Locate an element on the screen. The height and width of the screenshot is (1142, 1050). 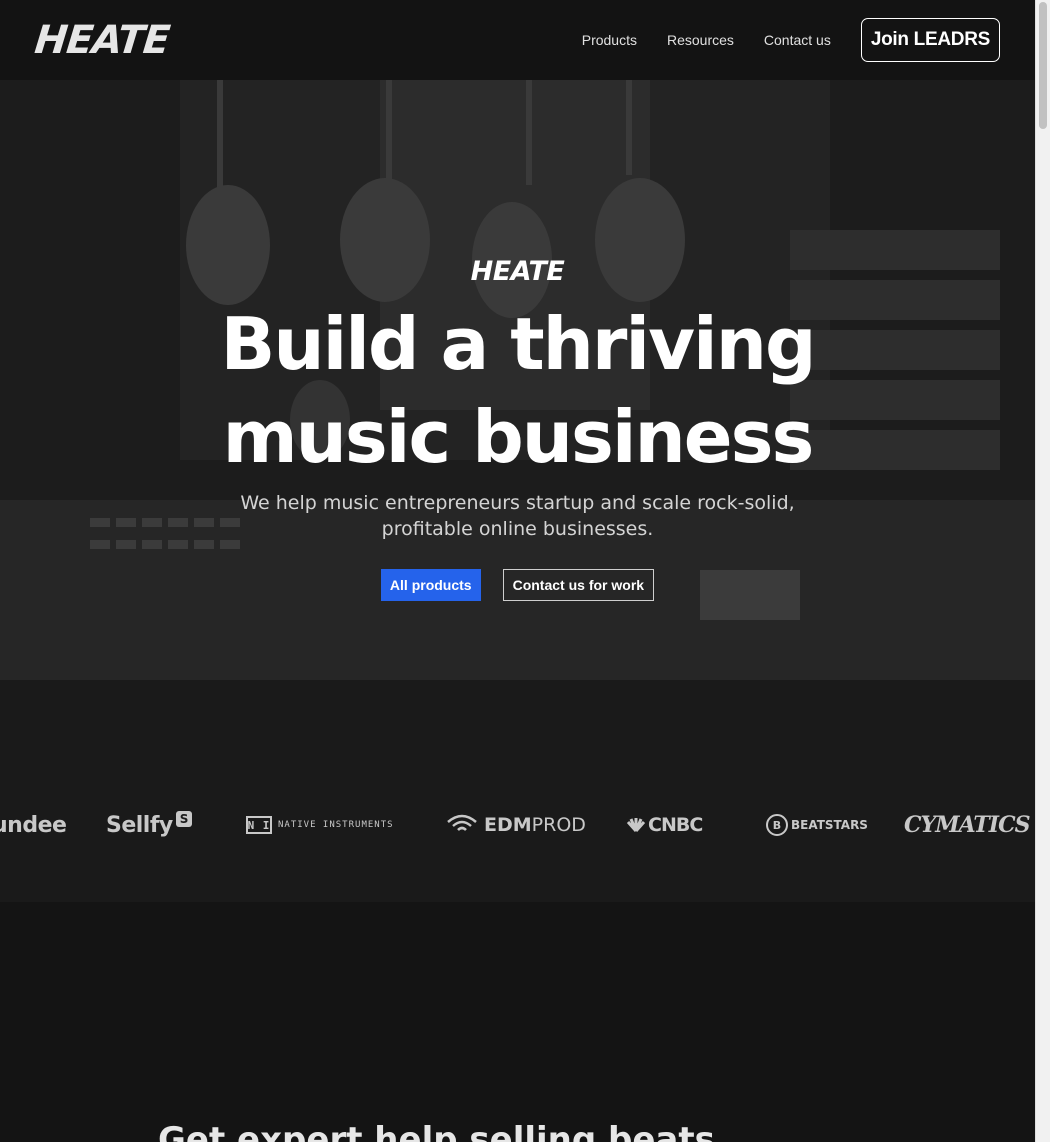
partner-logo-prod-text: PROD is located at coordinates (558, 825).